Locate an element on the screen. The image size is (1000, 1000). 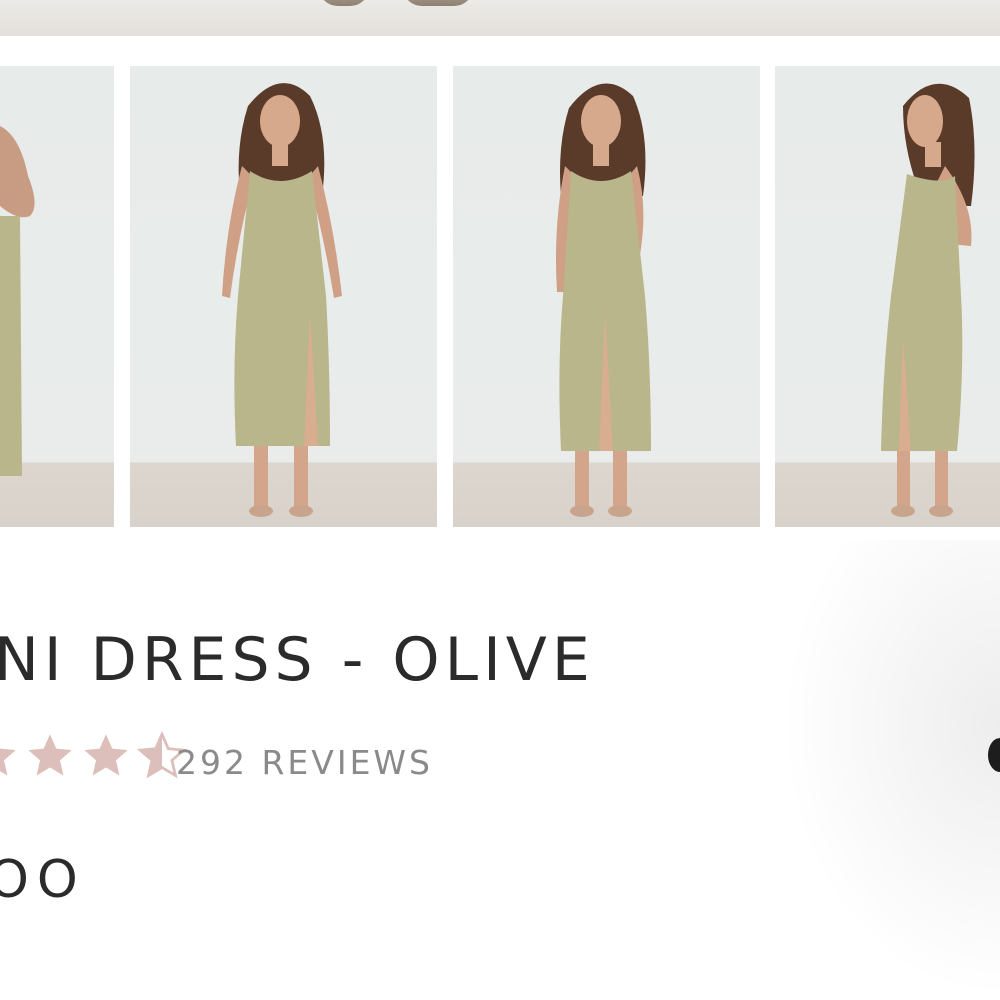
image-shadow is located at coordinates (890, 770).